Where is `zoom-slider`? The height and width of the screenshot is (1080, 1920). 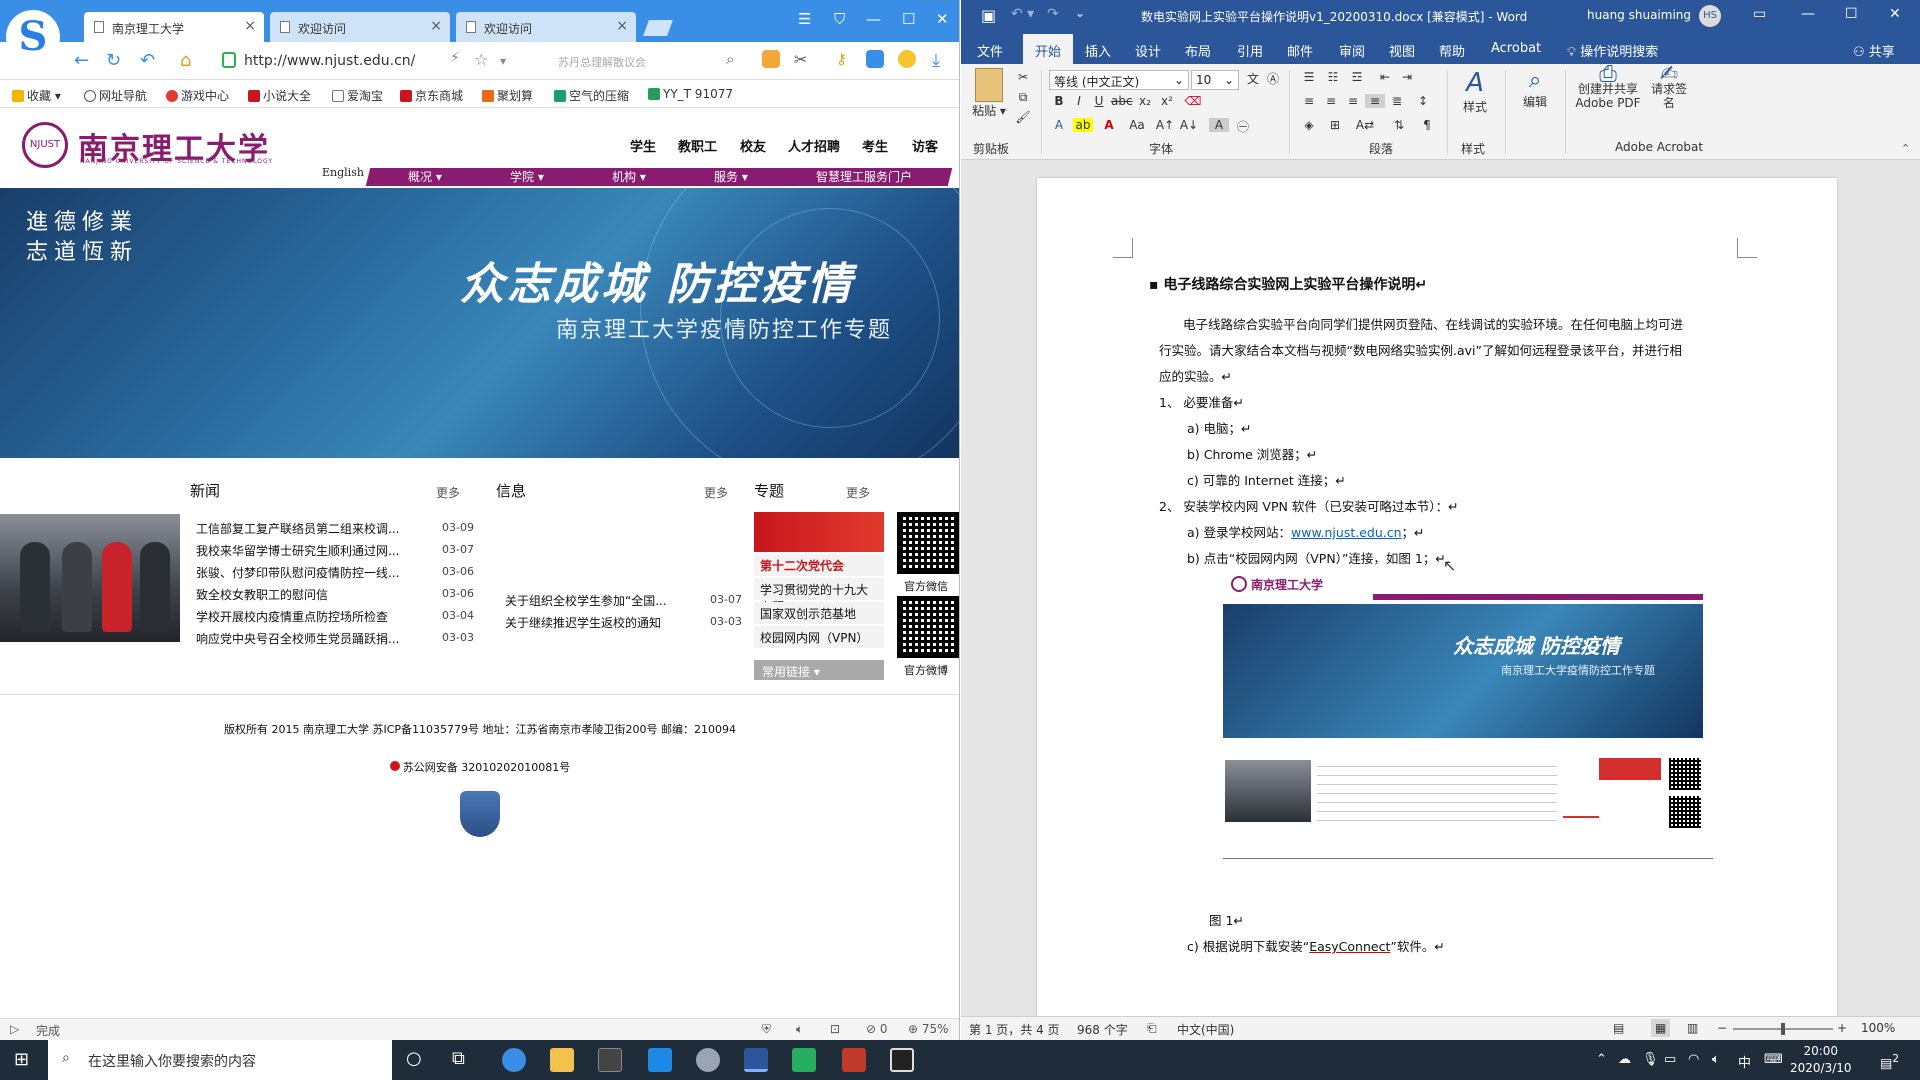
zoom-slider is located at coordinates (1783, 1029).